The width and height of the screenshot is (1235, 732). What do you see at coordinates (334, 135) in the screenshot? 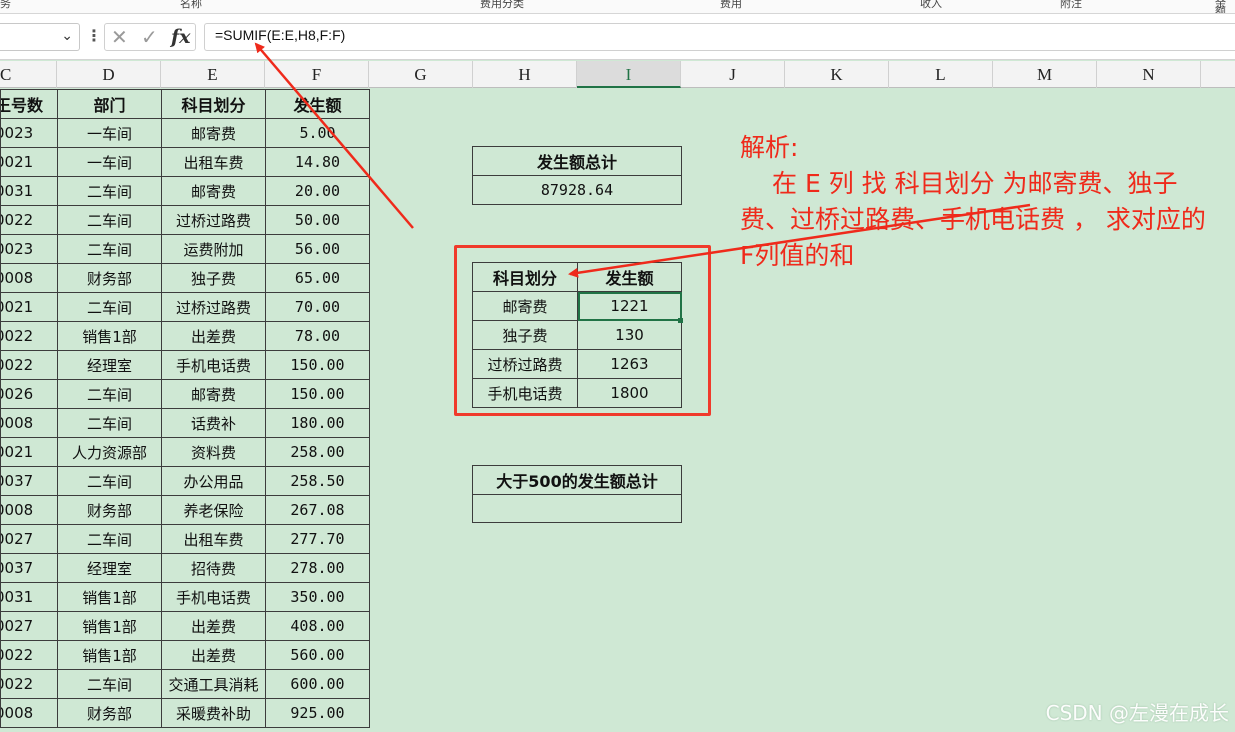
I see `arrow-to-formula` at bounding box center [334, 135].